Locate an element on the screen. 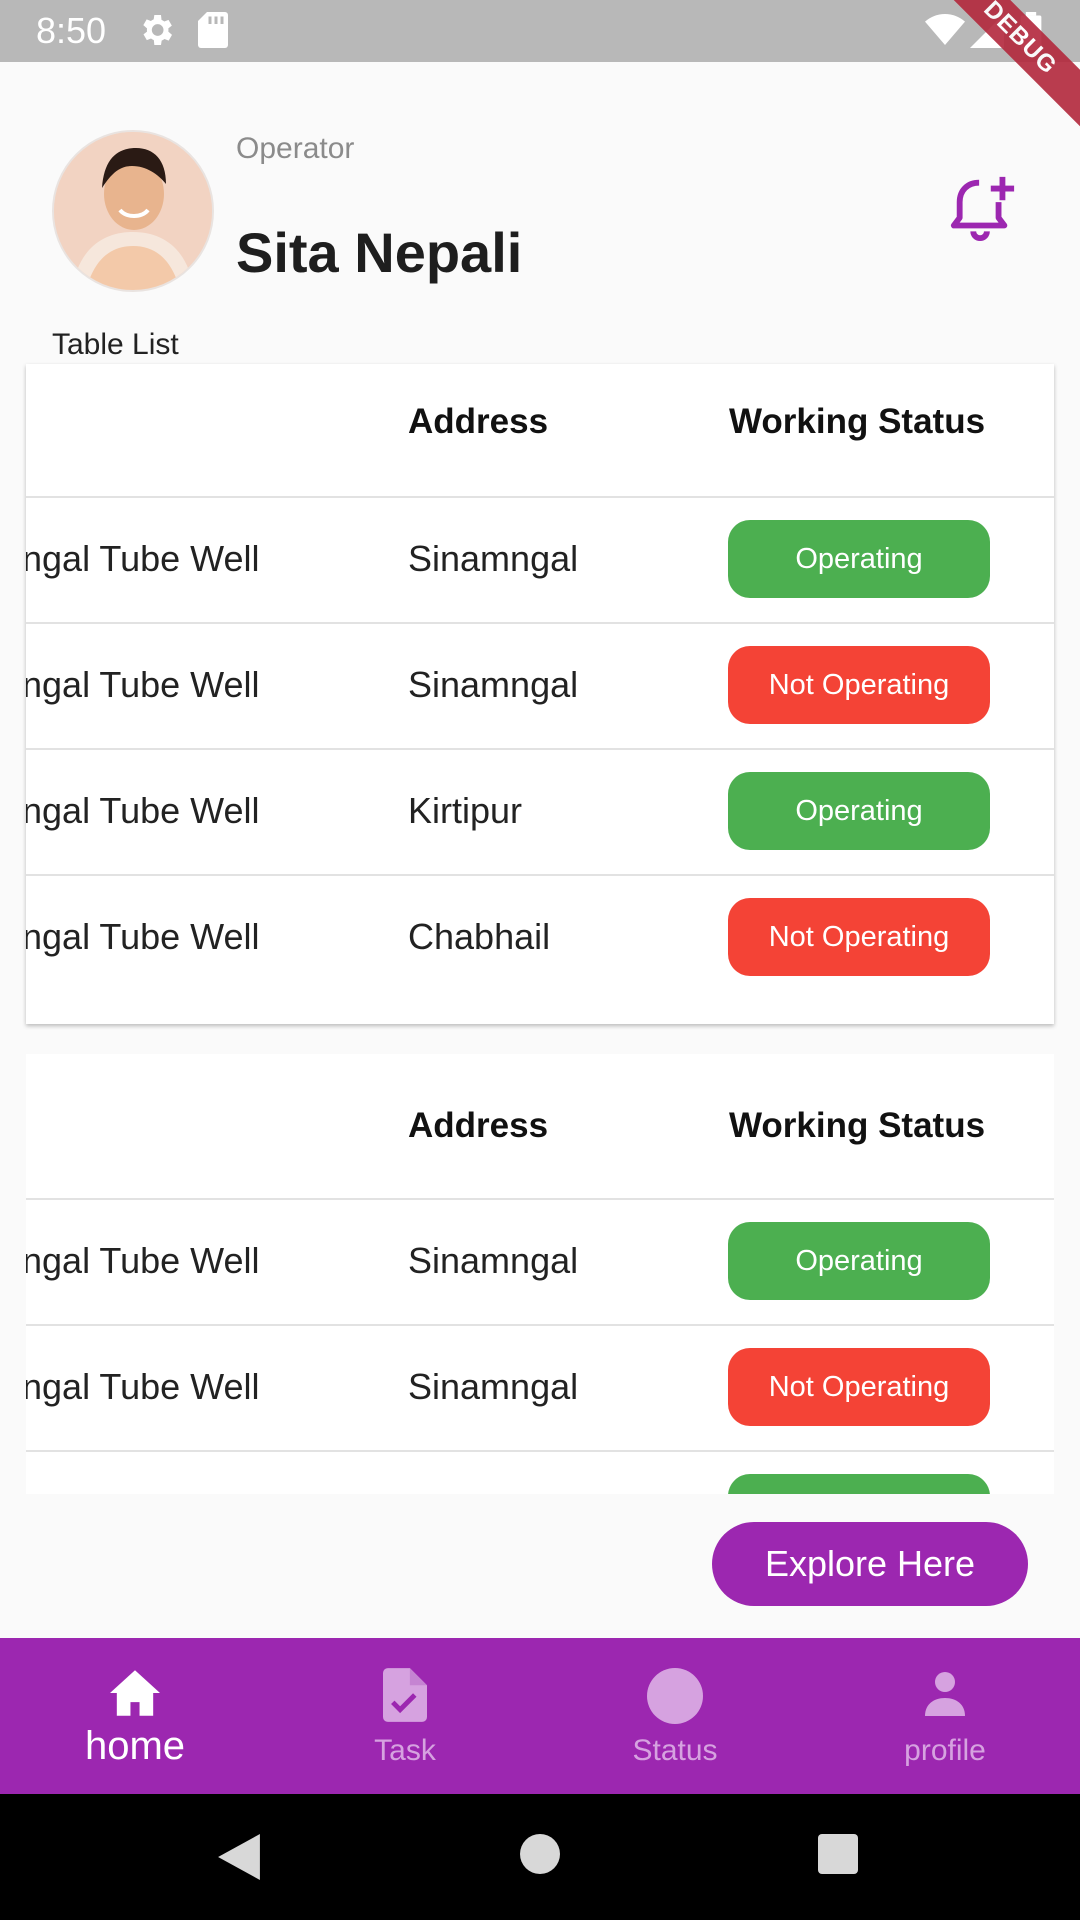 The image size is (1080, 1920). system-navigation-bar is located at coordinates (540, 1857).